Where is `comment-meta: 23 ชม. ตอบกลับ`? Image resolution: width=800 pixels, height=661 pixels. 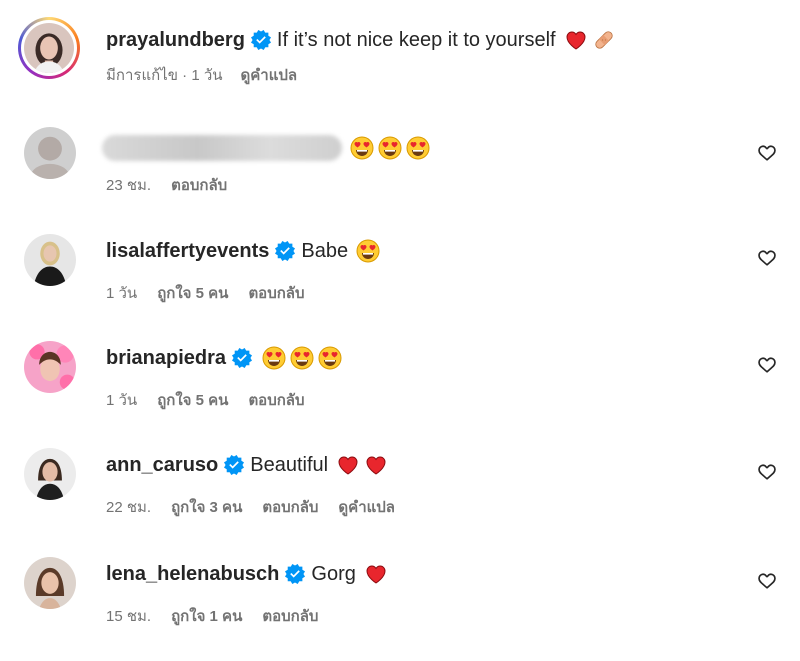 comment-meta: 23 ชม. ตอบกลับ is located at coordinates (176, 185).